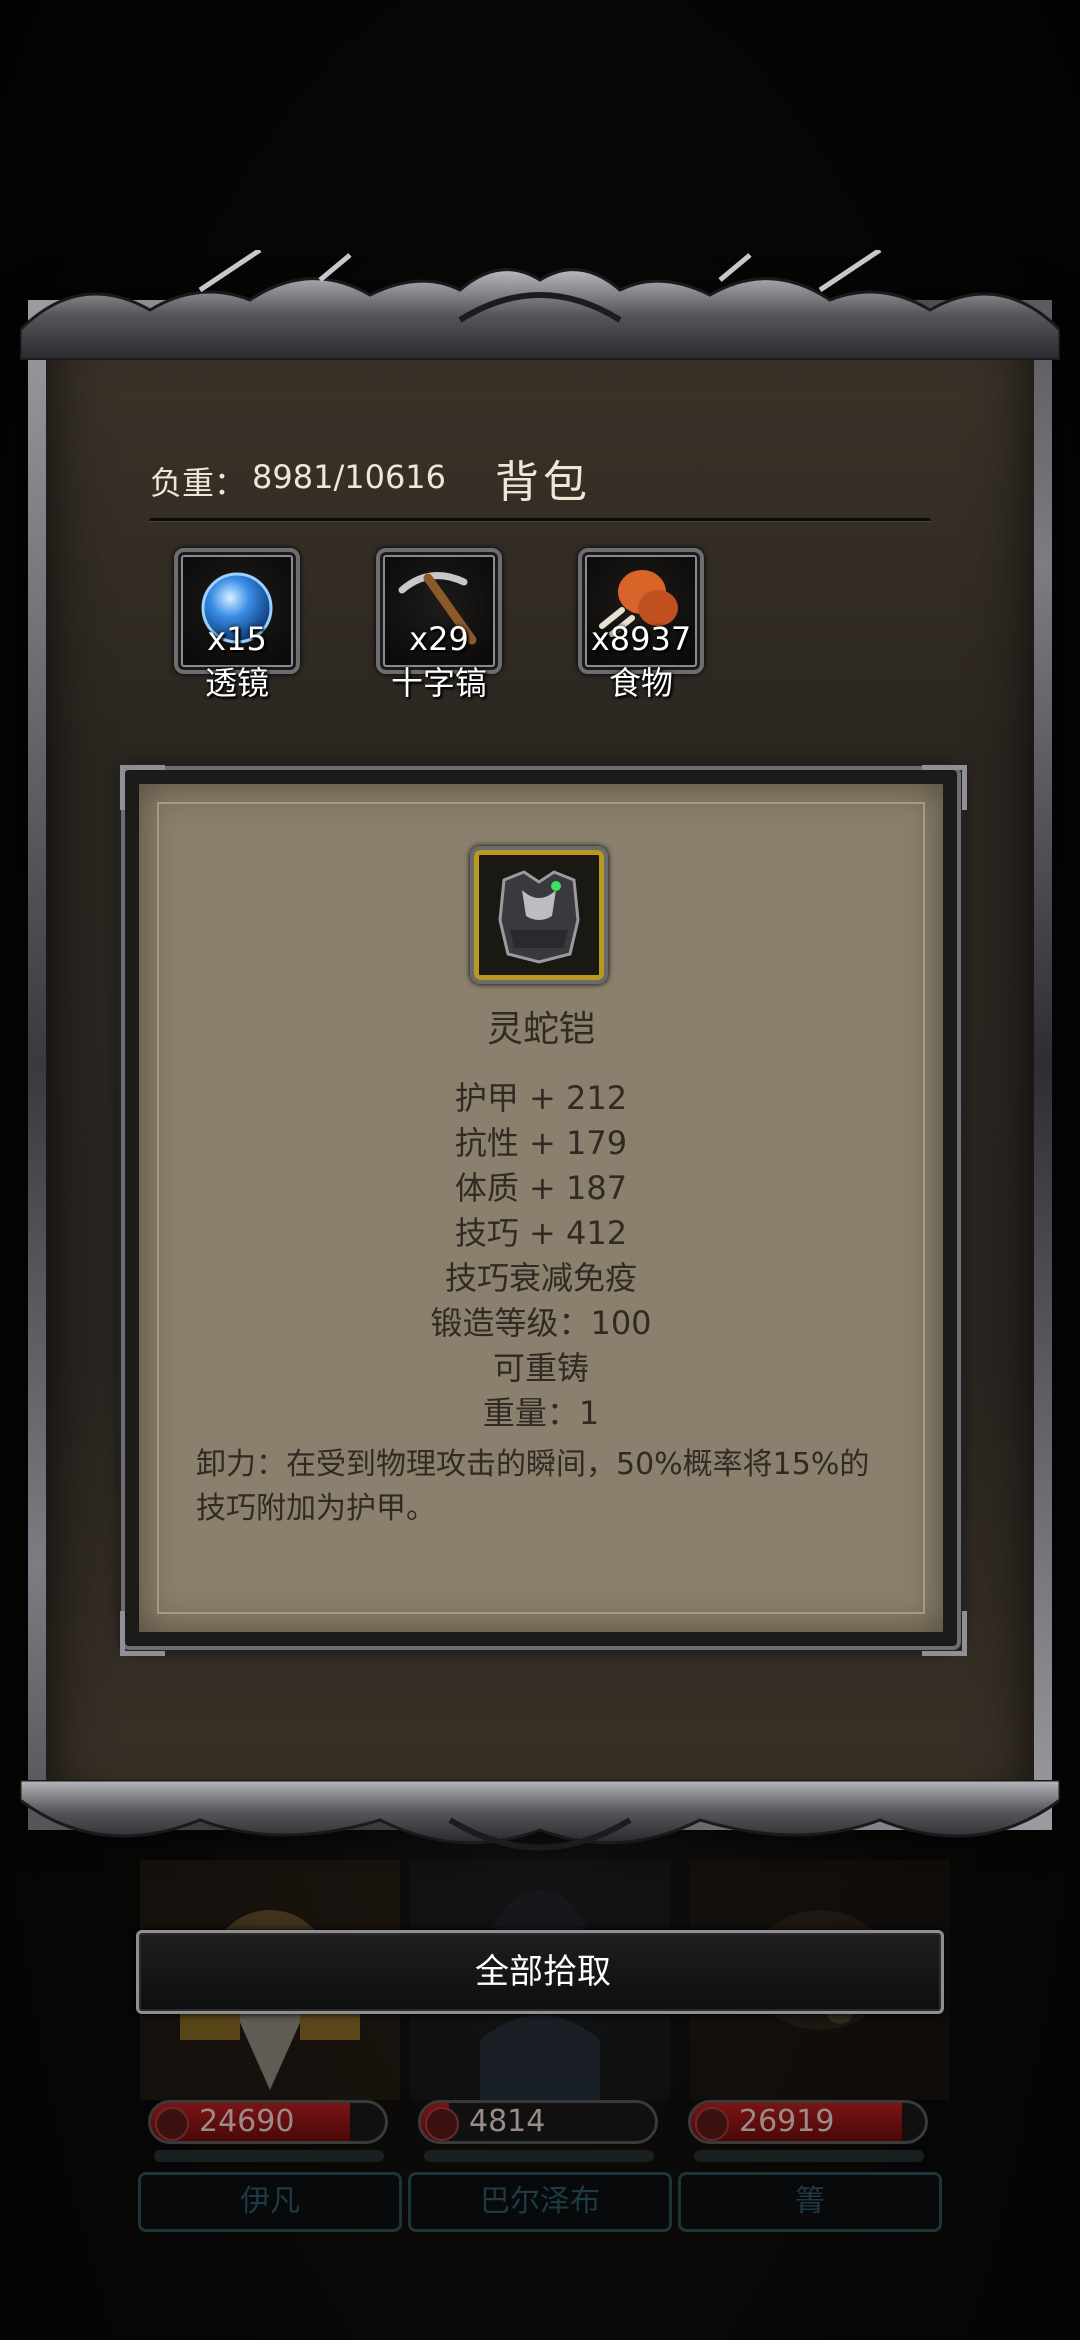 This screenshot has width=1080, height=2340. I want to click on item-title: 灵蛇铠, so click(540, 1029).